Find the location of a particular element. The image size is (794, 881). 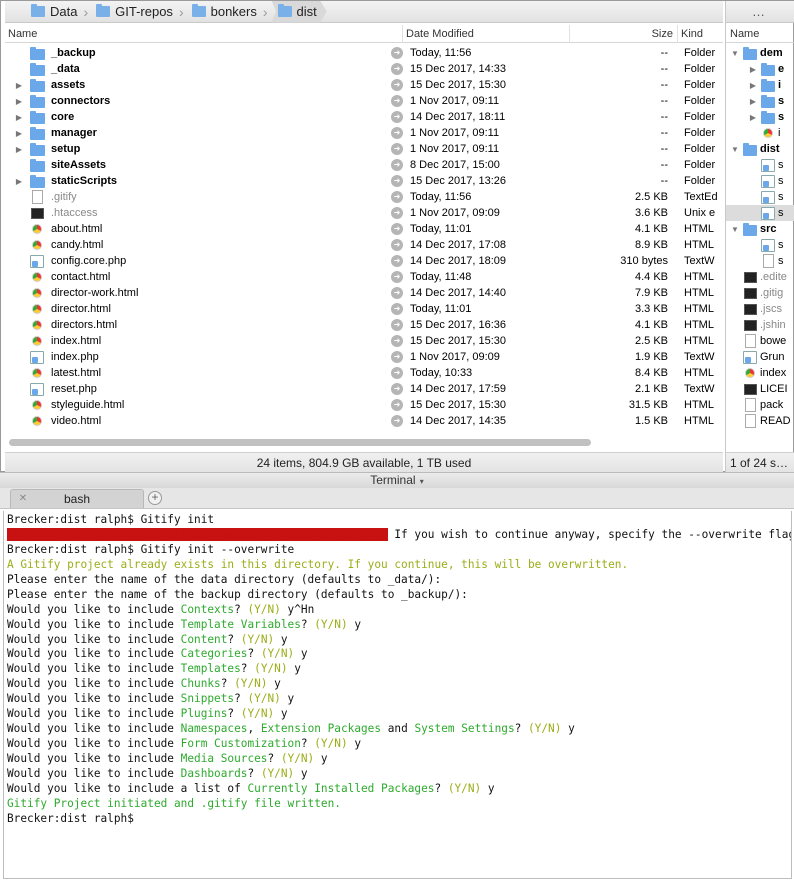

secondary-row: .edite is located at coordinates (760, 277).